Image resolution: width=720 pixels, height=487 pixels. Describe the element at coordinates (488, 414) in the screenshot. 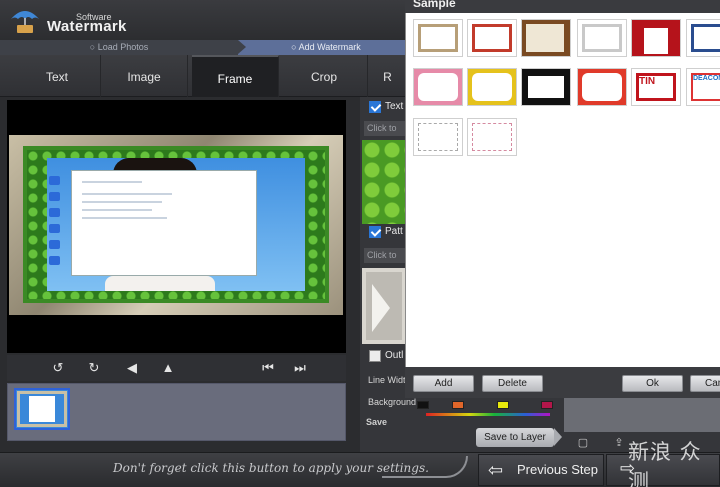

I see `color-slider` at that location.